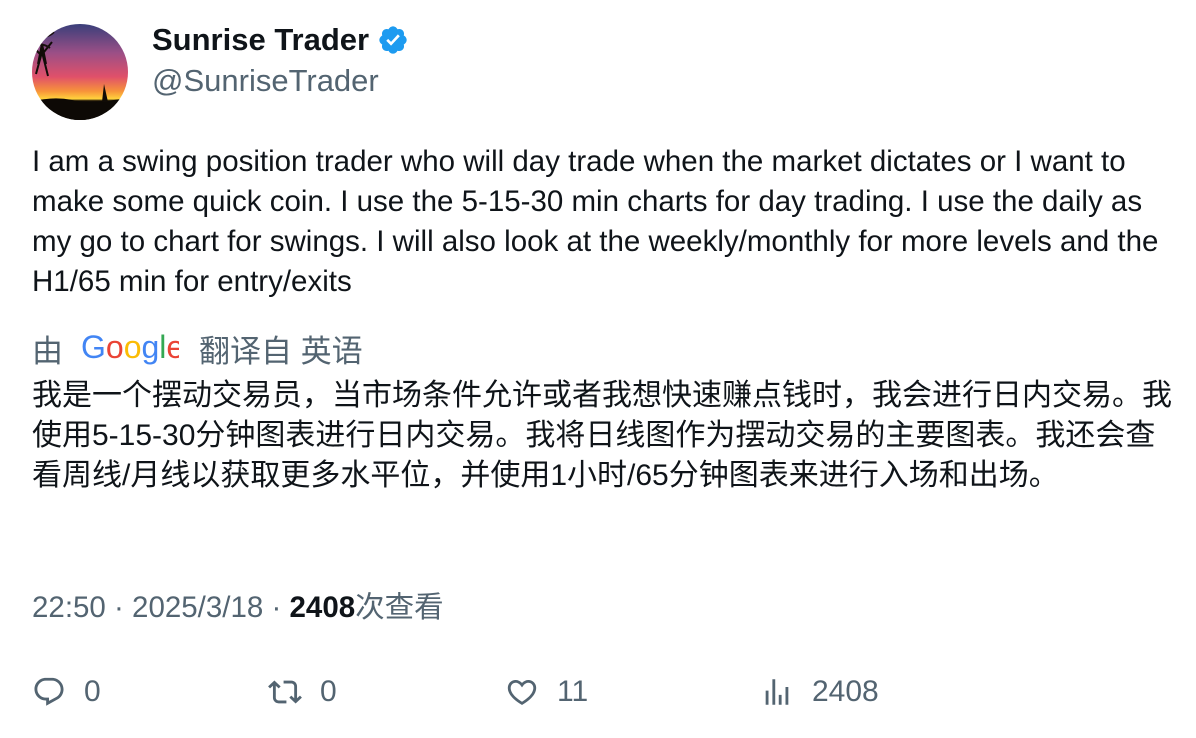 This screenshot has height=738, width=1196. I want to click on verified-badge-icon, so click(393, 40).